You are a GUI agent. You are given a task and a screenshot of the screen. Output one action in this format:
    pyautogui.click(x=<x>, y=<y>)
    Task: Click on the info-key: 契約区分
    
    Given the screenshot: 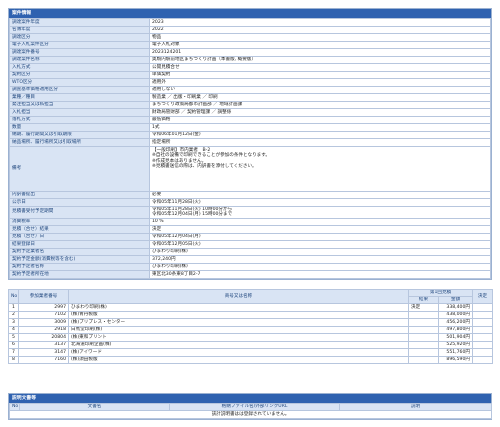 What is the action you would take?
    pyautogui.click(x=79, y=74)
    